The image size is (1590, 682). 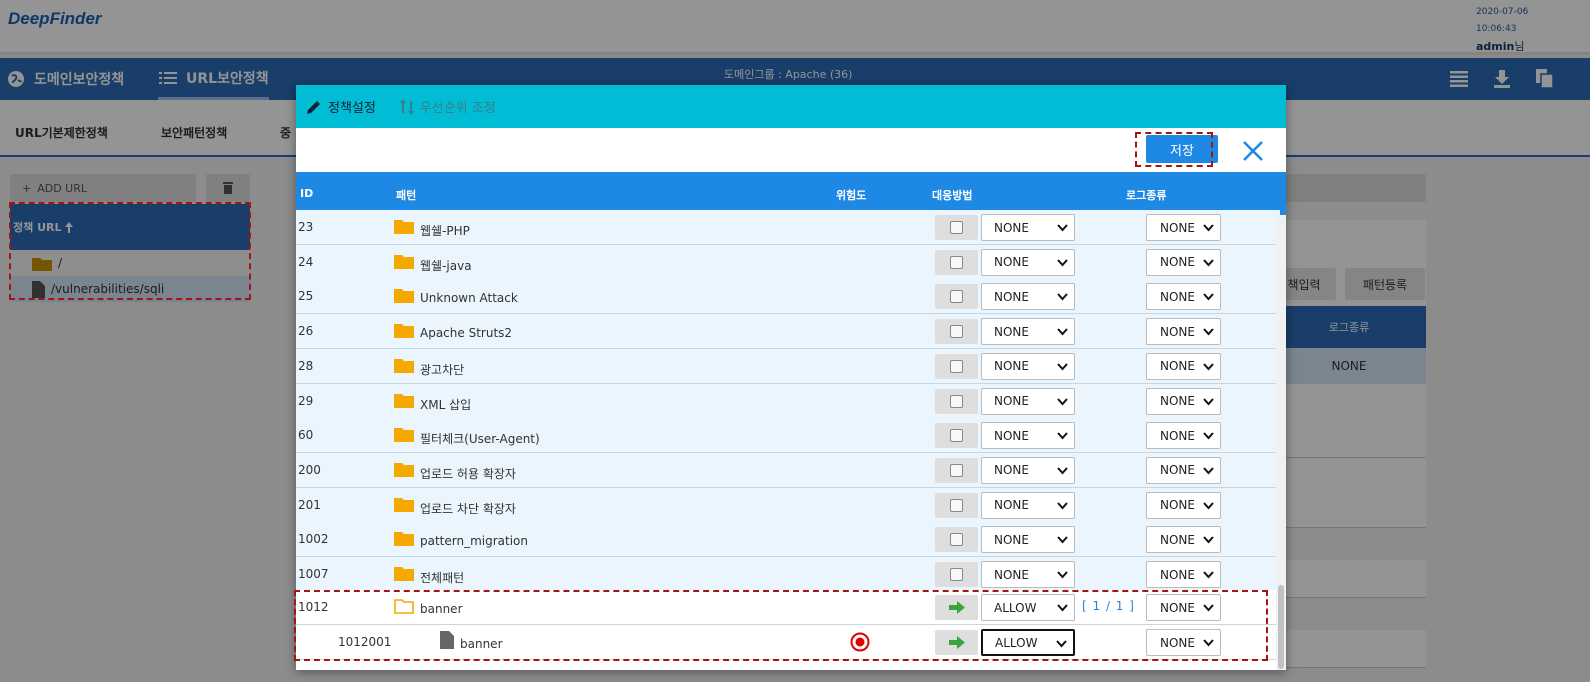 I want to click on table-row: 29 XML 삽입 NONE NONE, so click(x=788, y=401).